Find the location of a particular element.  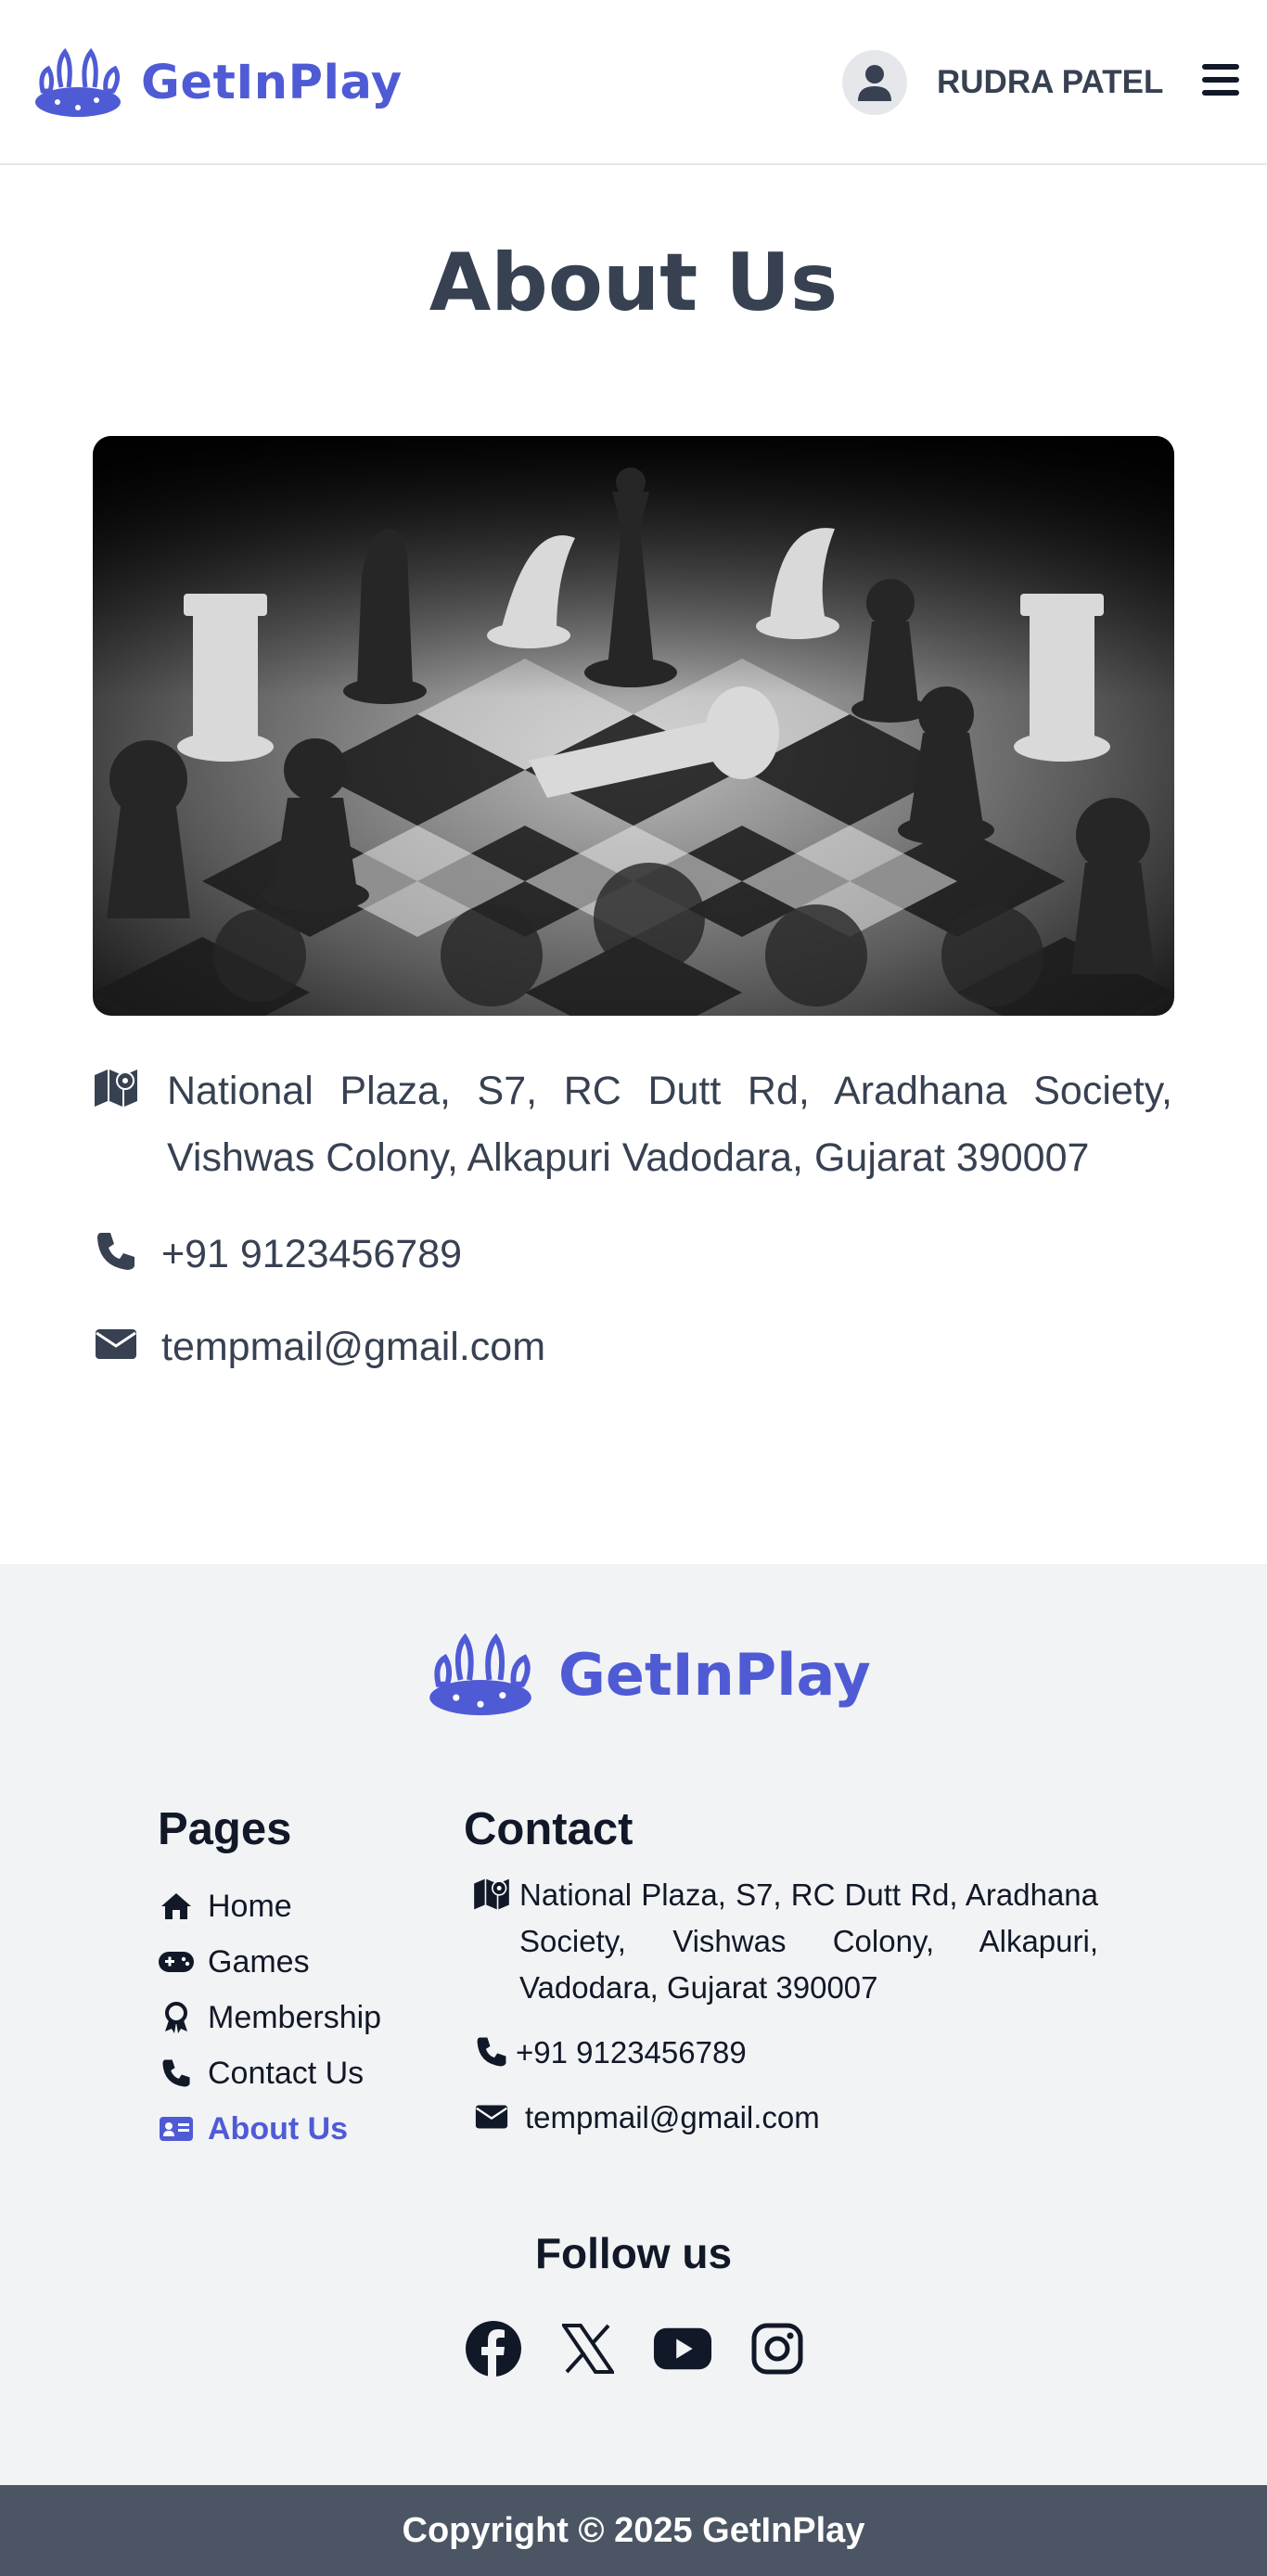

email-row: tempmail@gmail.com is located at coordinates (319, 1347).